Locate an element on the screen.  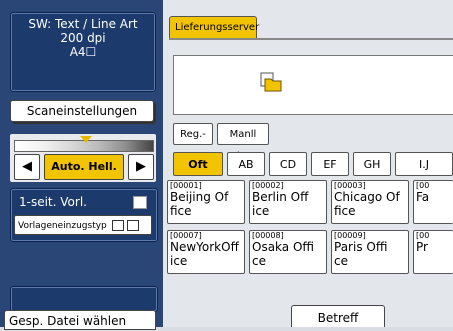
entry-name: Paris Offi ce is located at coordinates (361, 254).